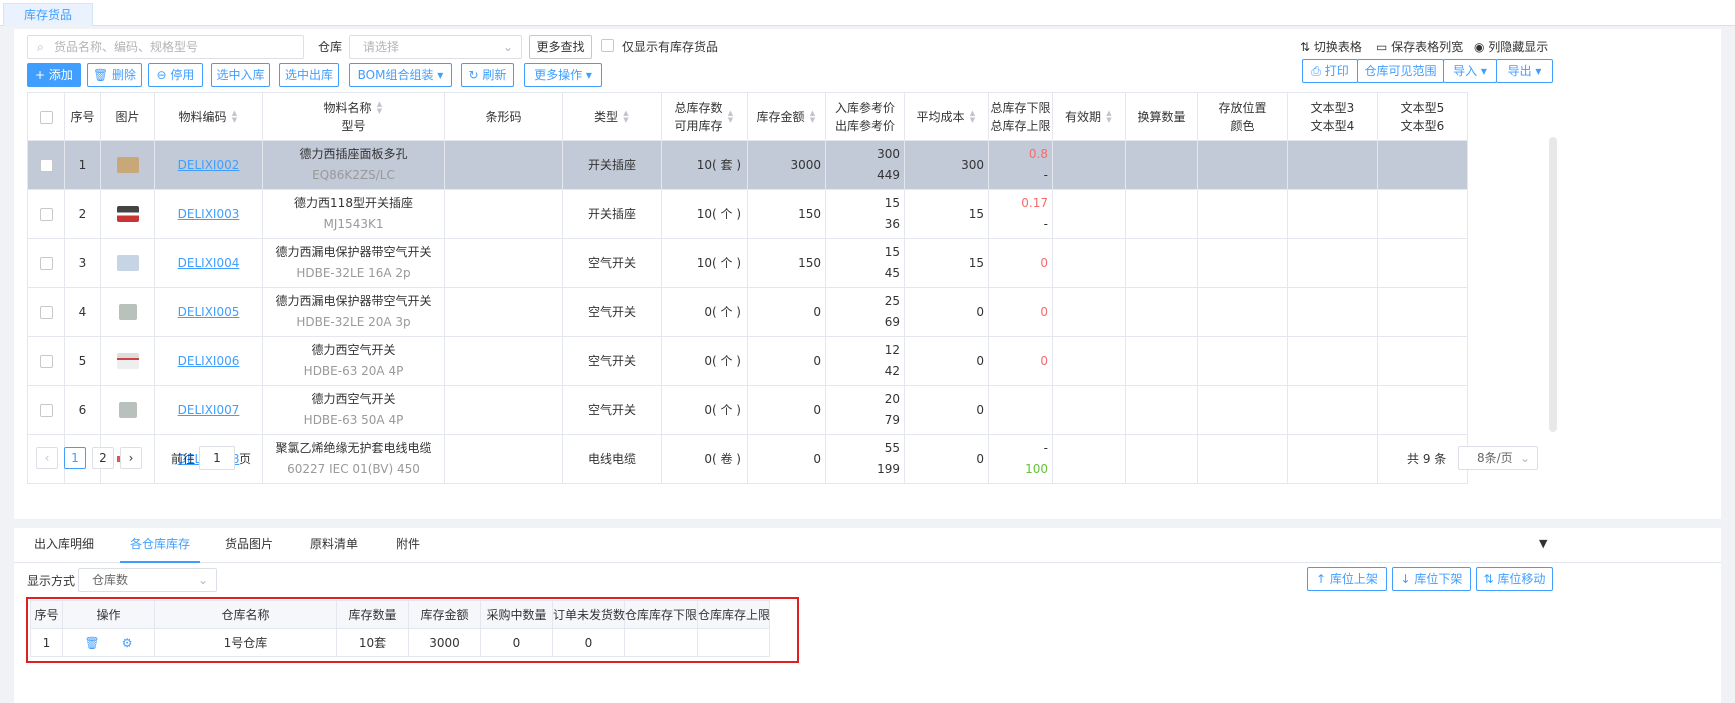 This screenshot has width=1735, height=703. I want to click on prev-page-button: ‹, so click(47, 458).